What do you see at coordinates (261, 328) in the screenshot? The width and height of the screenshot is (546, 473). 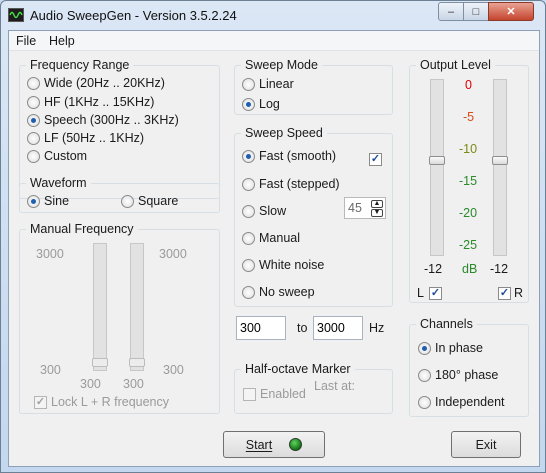 I see `range-from-input` at bounding box center [261, 328].